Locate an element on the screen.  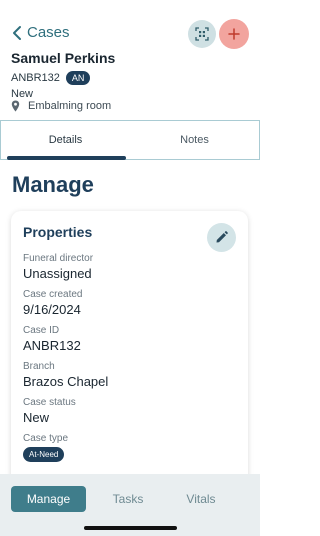
field-label: Branch is located at coordinates (39, 366).